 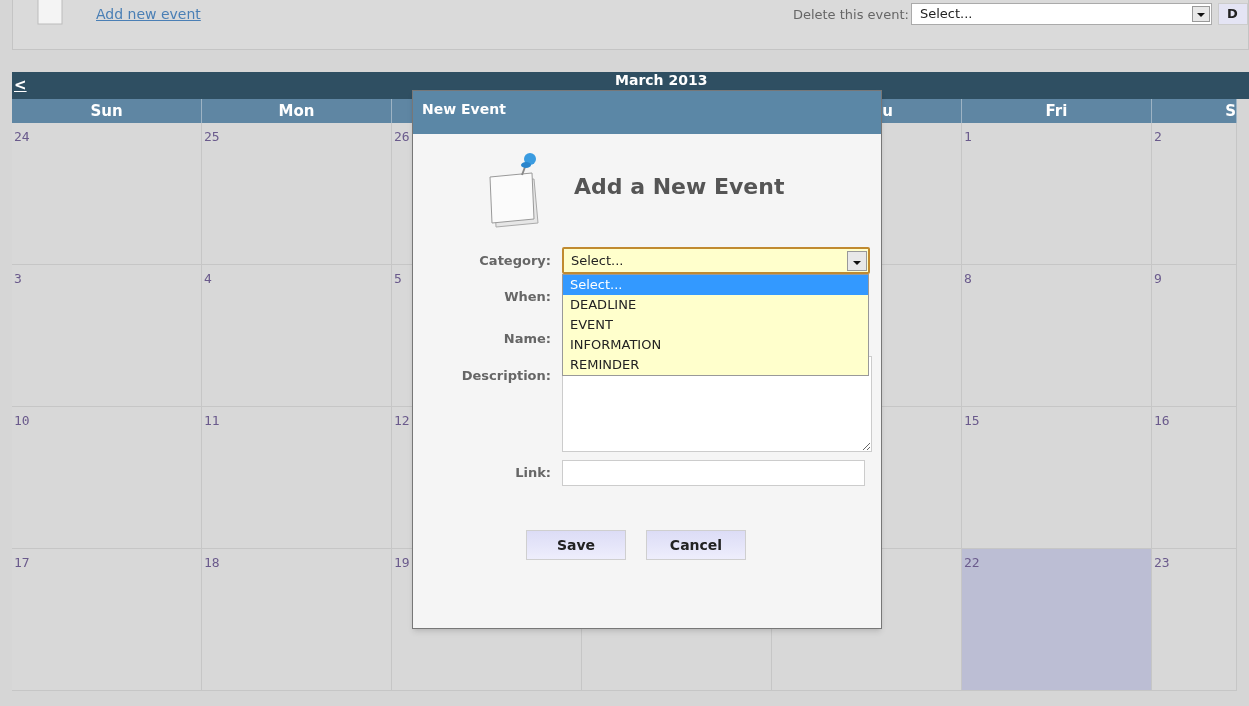 I want to click on dropdown-option: REMINDER, so click(x=715, y=365).